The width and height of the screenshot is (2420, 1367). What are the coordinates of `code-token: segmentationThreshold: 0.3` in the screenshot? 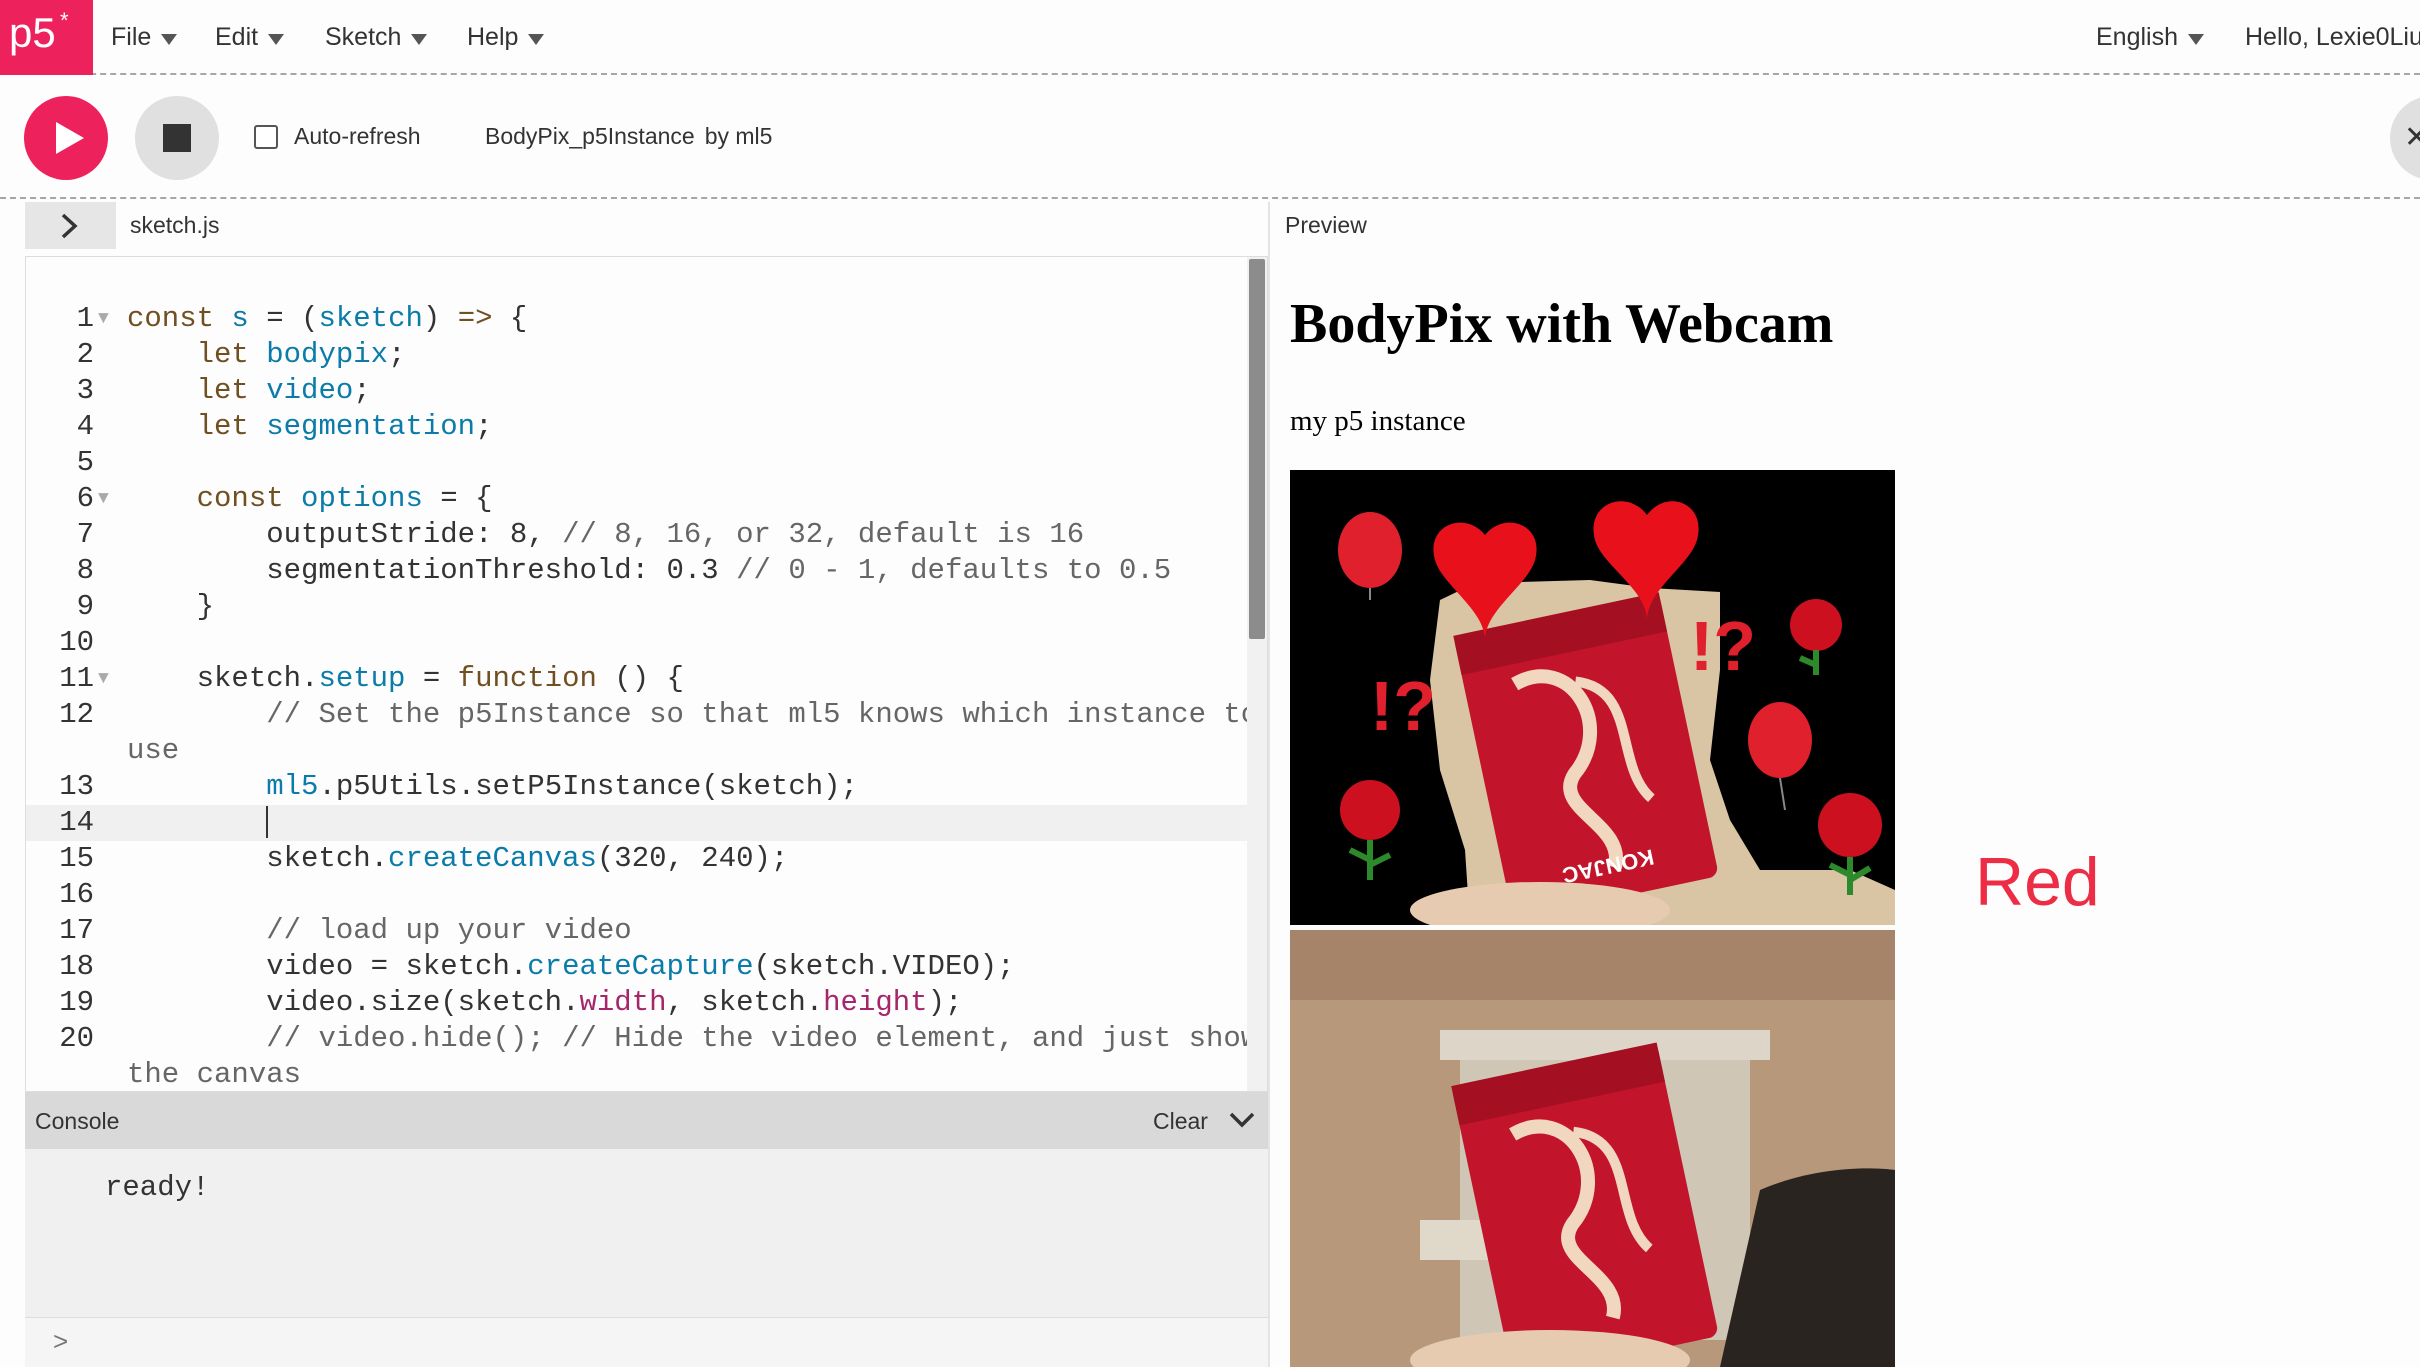 It's located at (432, 570).